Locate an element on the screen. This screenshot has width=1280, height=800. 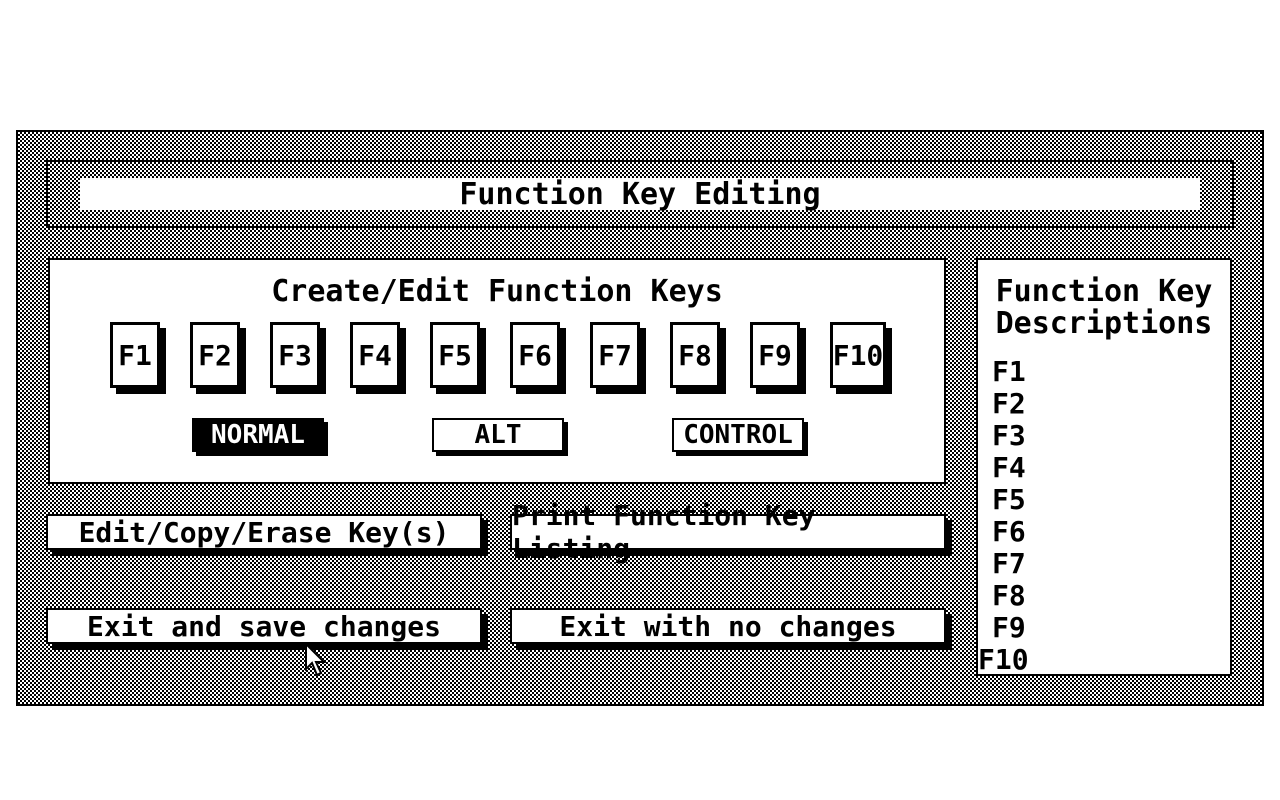
edit-copy-erase-button: Edit/Copy/Erase Key(s) is located at coordinates (264, 532).